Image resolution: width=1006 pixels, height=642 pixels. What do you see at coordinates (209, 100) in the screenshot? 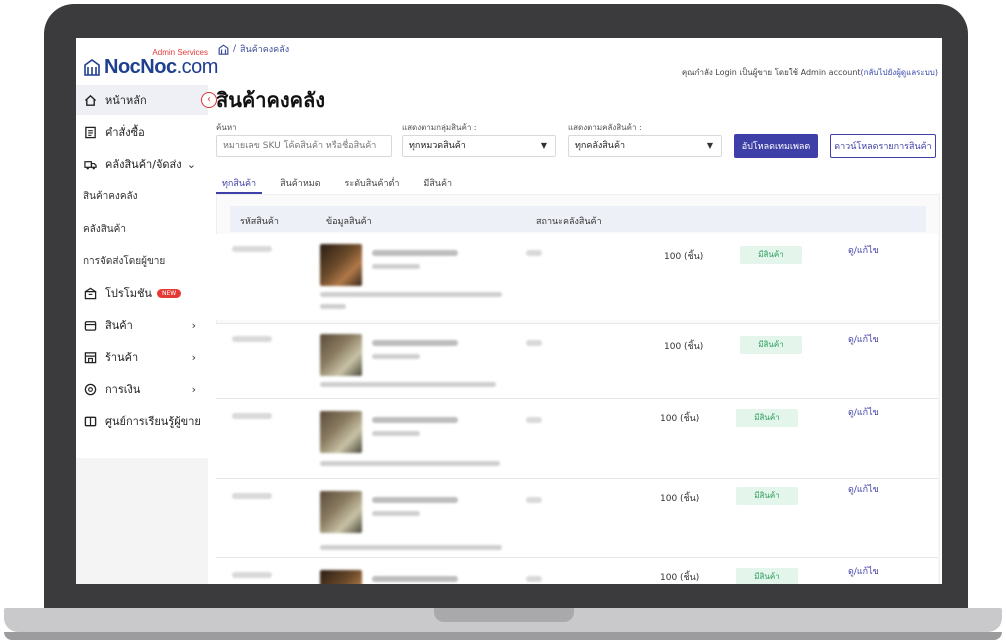
I see `collapse-sidebar-icon: ‹` at bounding box center [209, 100].